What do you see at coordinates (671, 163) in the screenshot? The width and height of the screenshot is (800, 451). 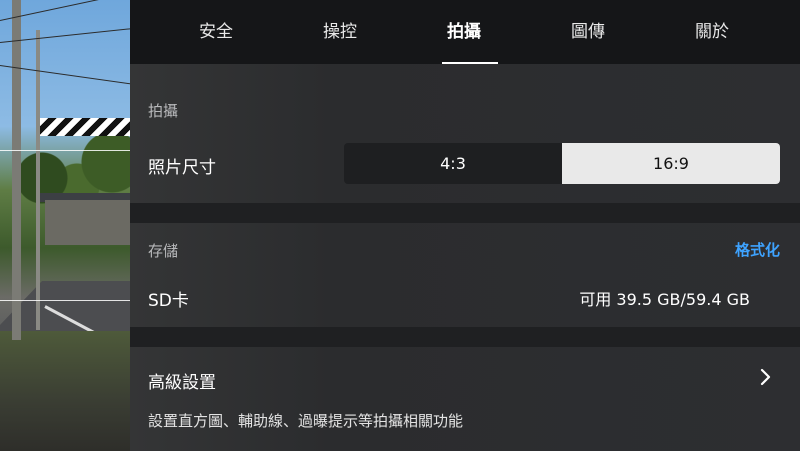 I see `ratio-option-16-9: 16:9` at bounding box center [671, 163].